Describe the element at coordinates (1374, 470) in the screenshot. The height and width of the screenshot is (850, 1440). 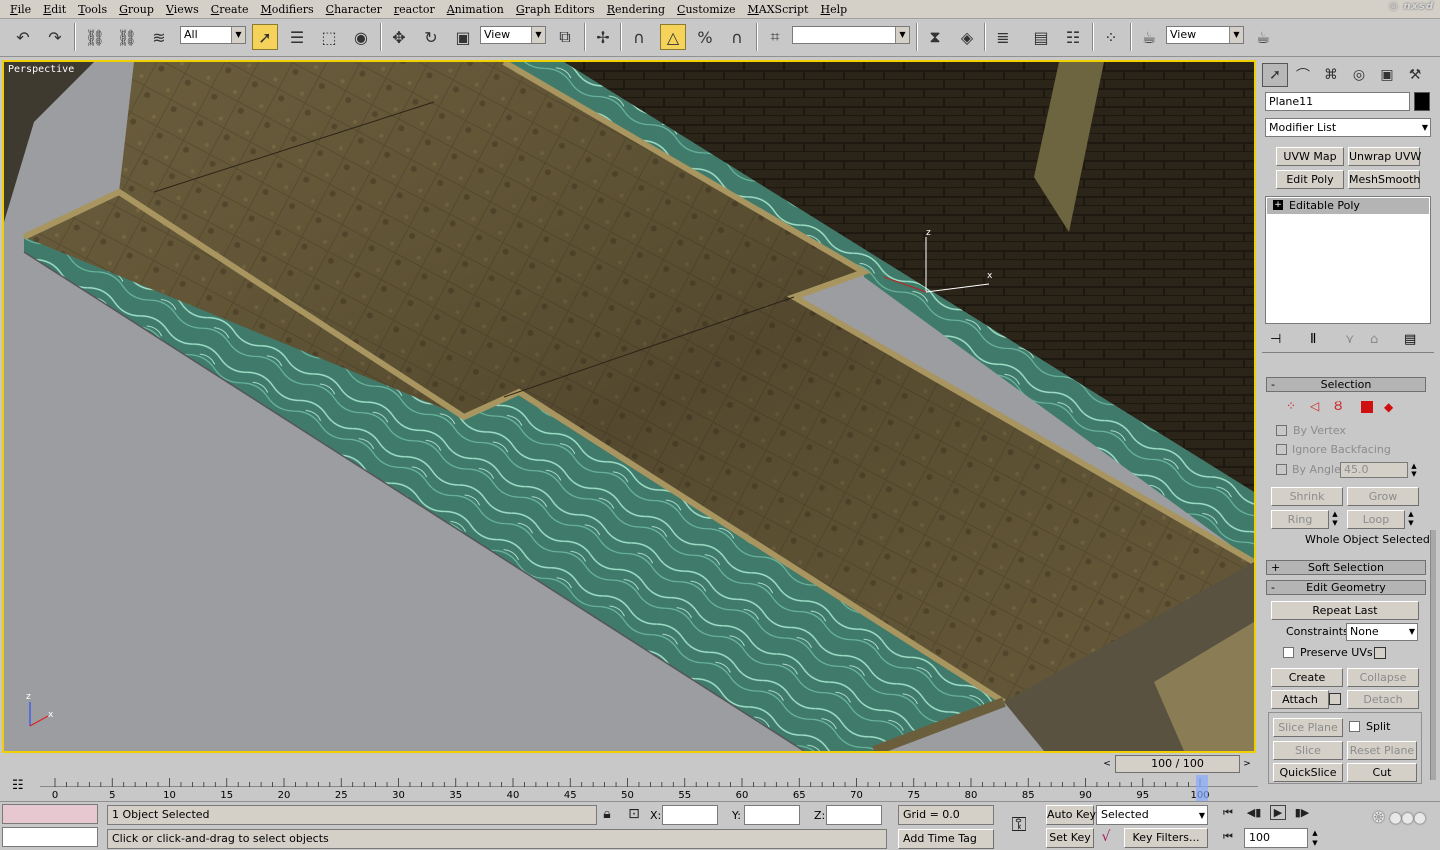
I see `angle-value-field: 45.0` at that location.